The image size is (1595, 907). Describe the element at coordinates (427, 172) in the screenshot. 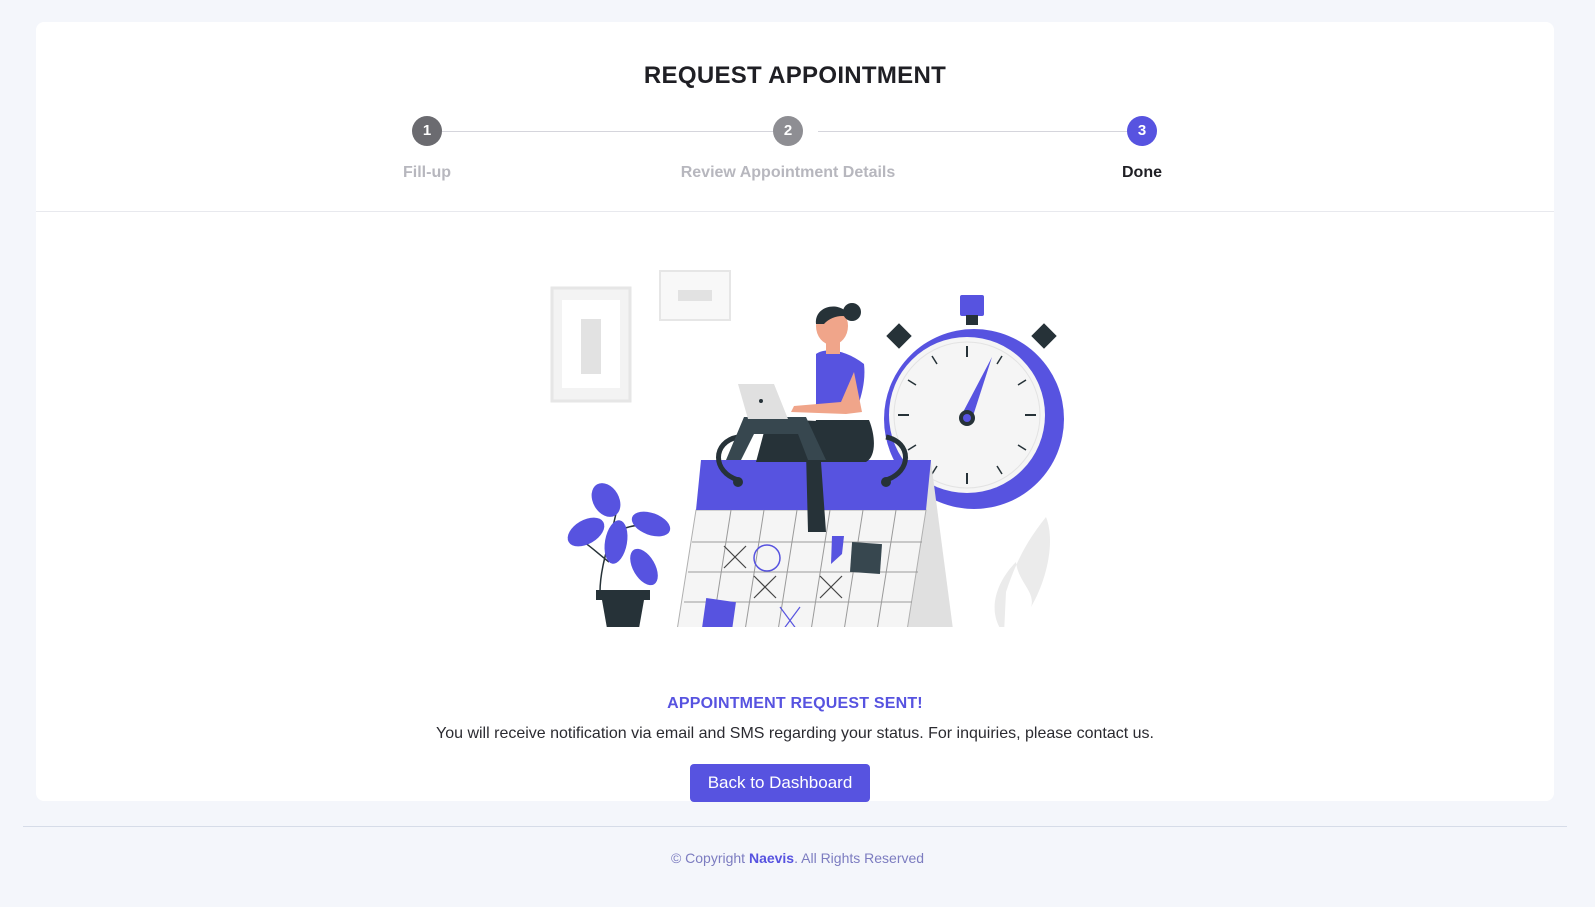

I see `step-1-label: Fill-up` at that location.